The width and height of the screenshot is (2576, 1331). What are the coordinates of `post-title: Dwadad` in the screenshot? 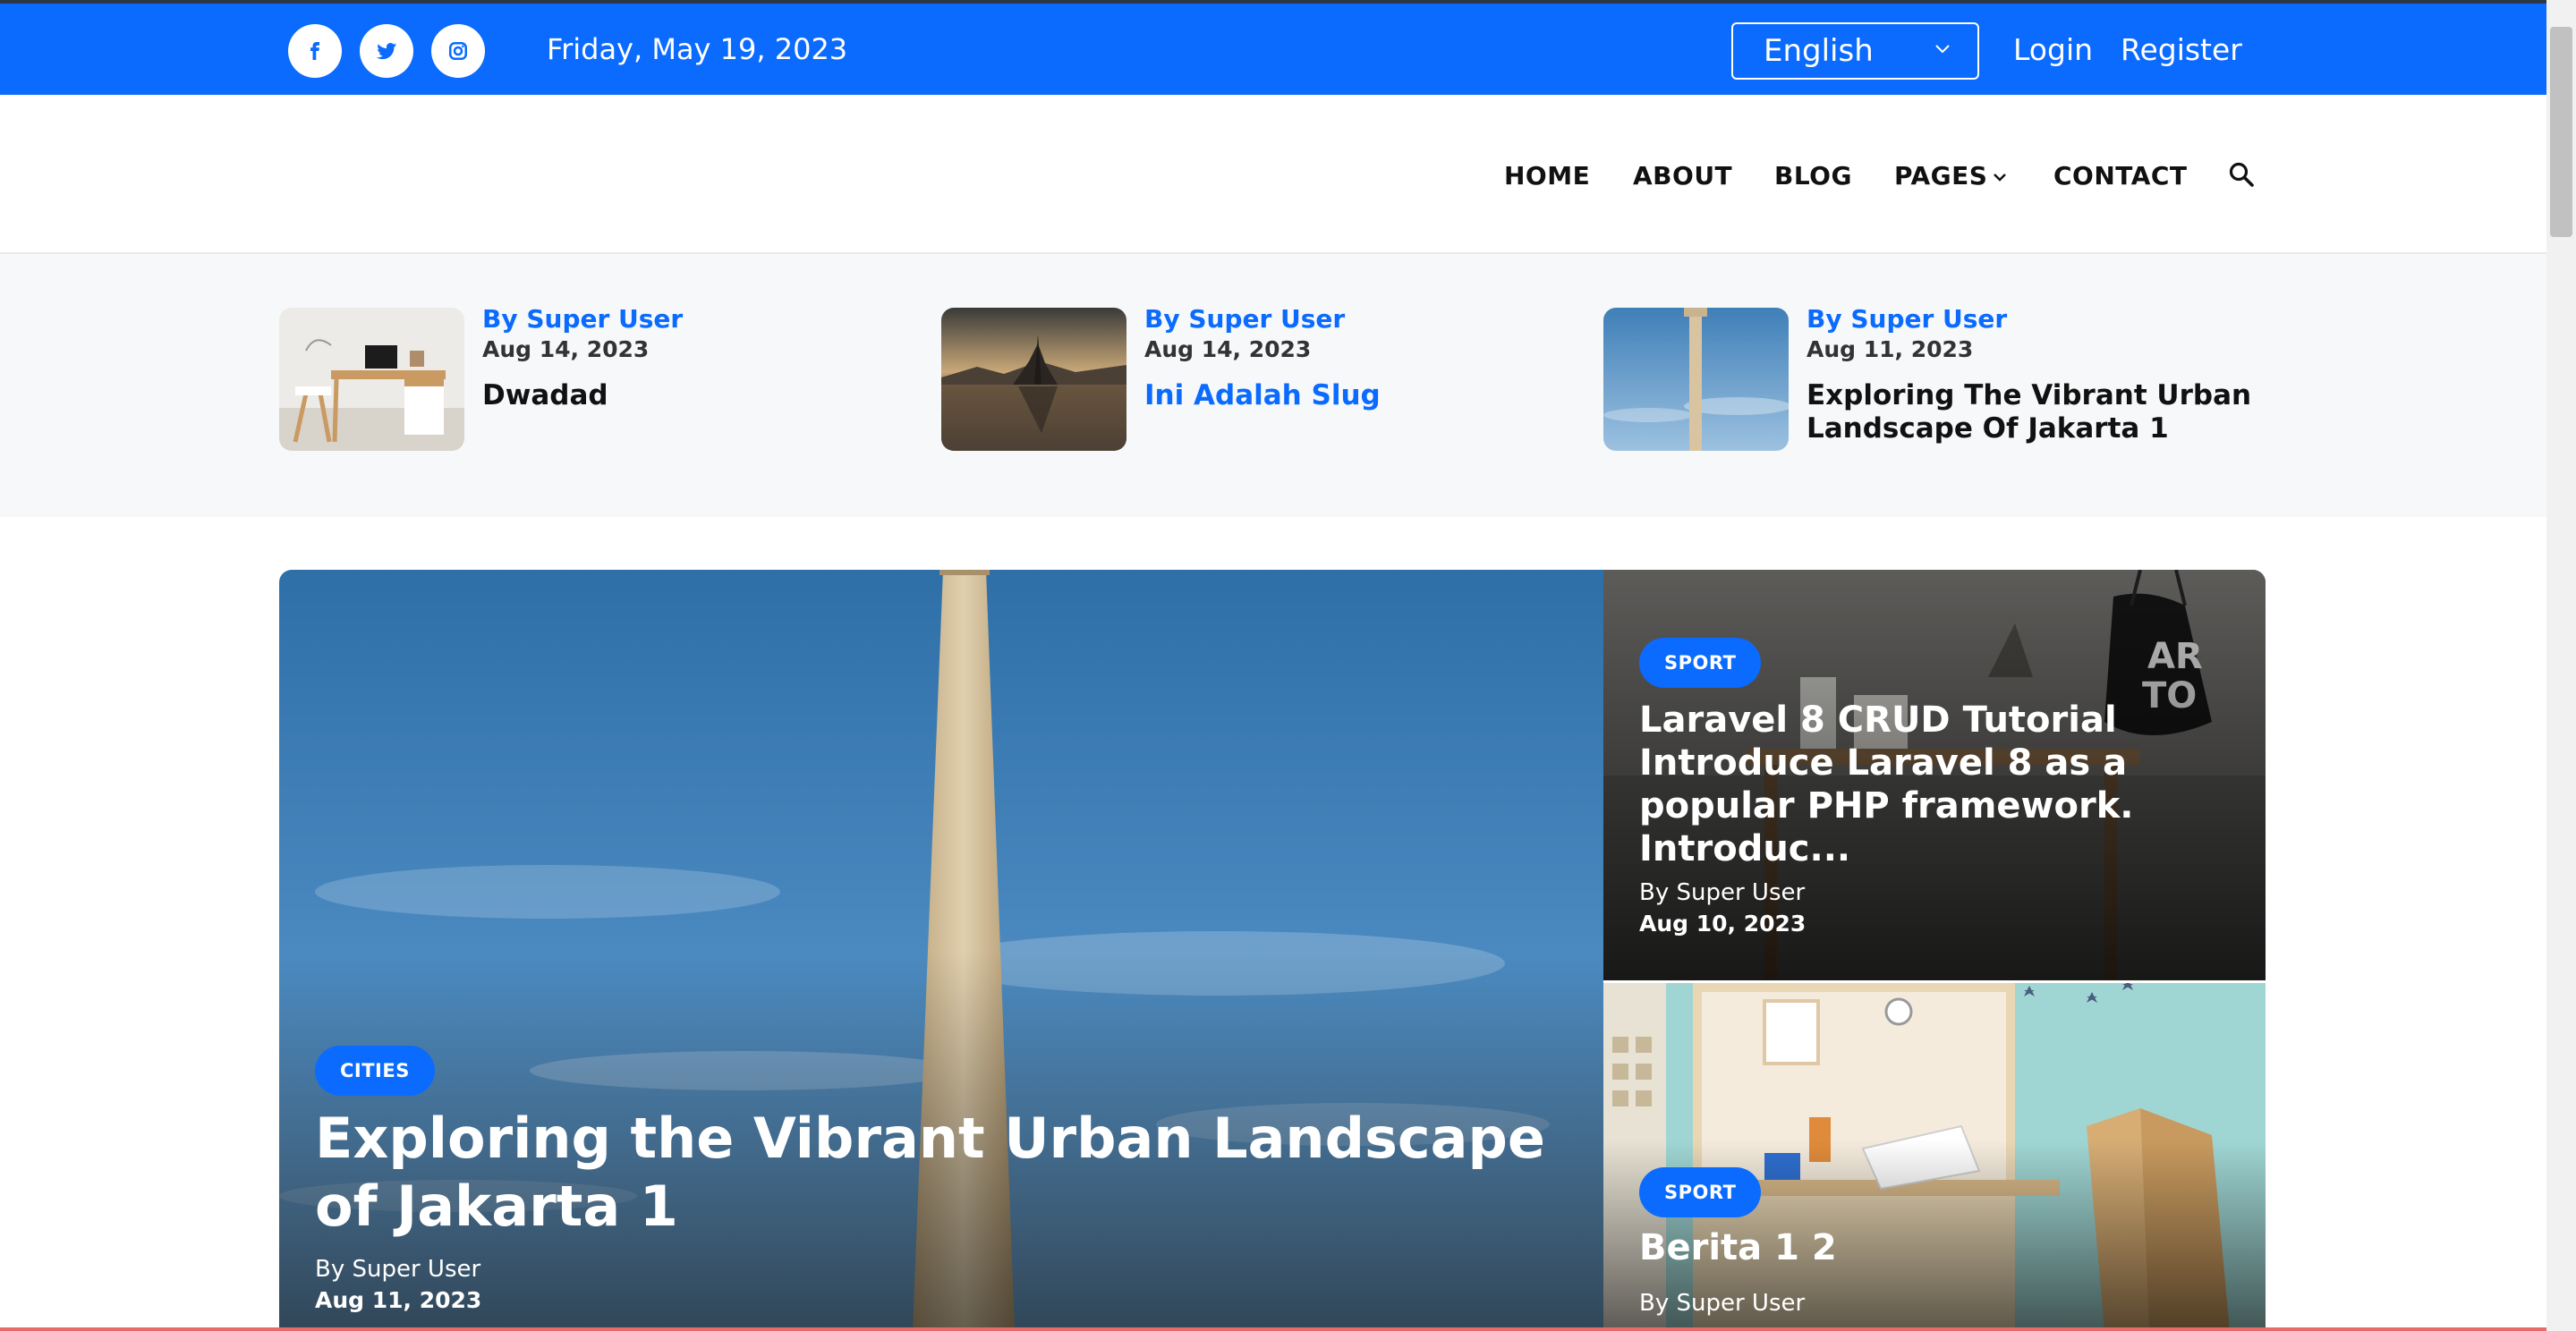 It's located at (706, 396).